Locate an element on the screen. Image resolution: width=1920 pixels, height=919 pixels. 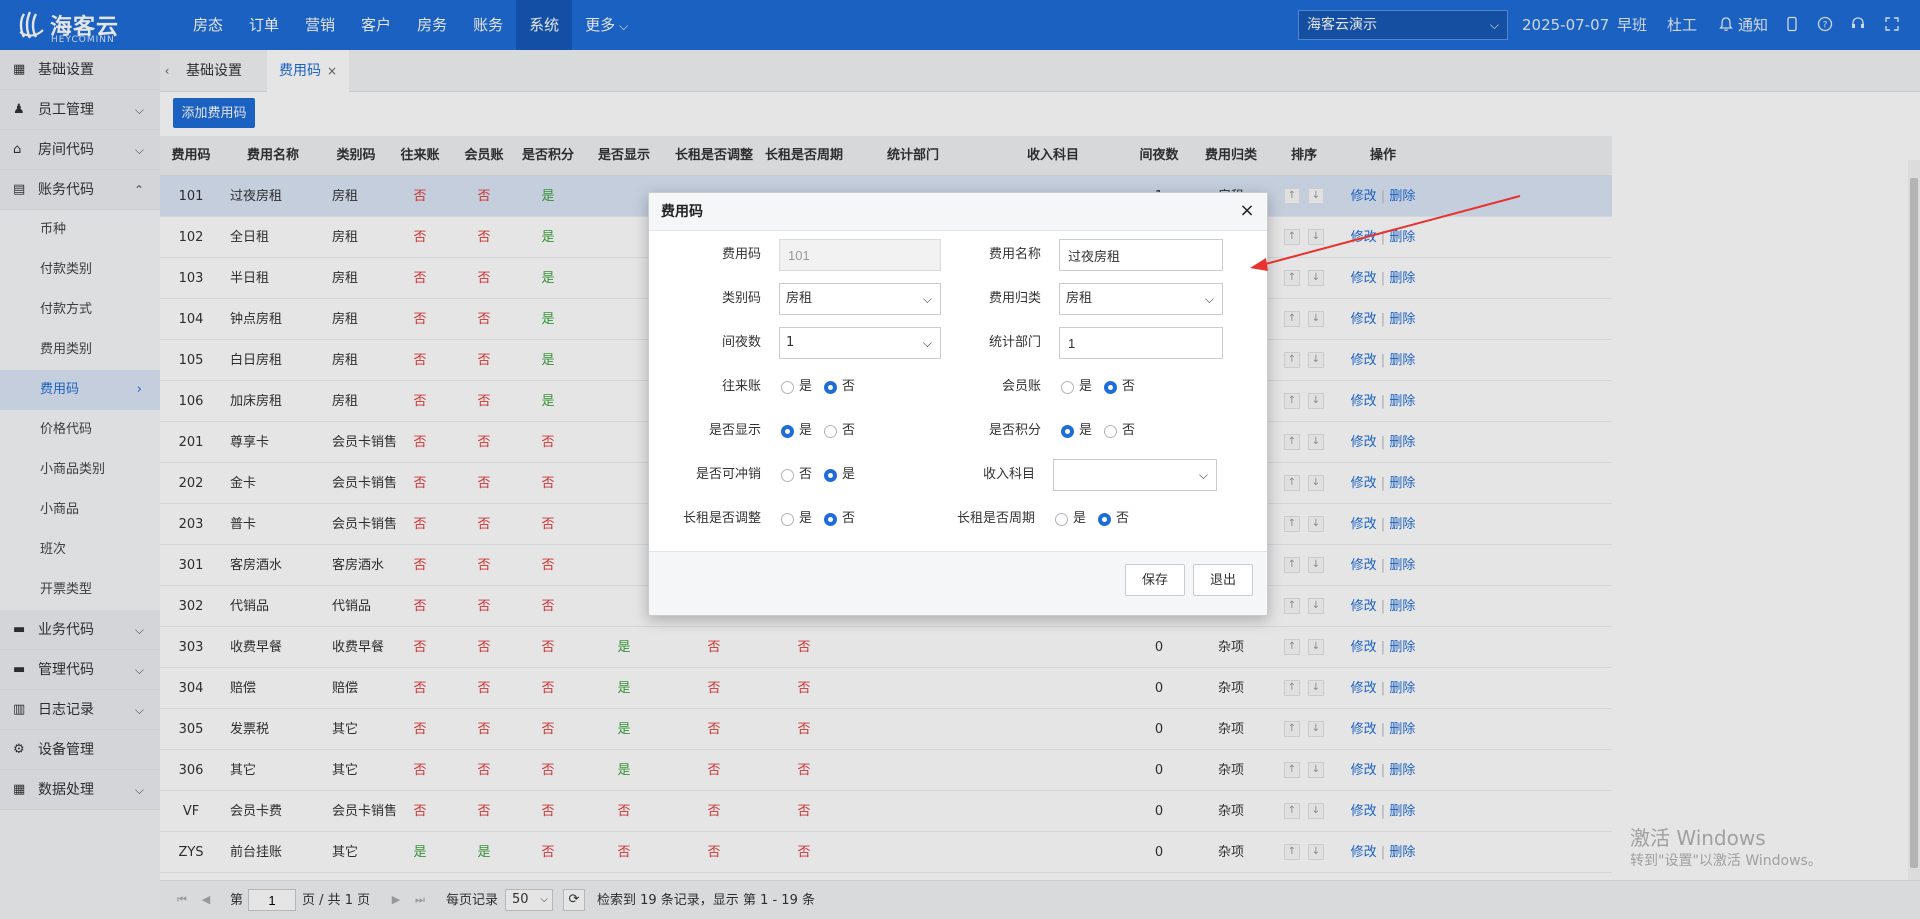
category-select: 房租 ⌵ is located at coordinates (860, 299).